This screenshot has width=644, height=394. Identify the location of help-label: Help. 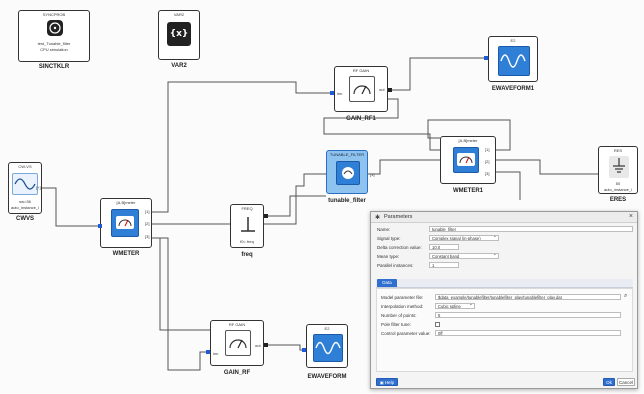
(389, 382).